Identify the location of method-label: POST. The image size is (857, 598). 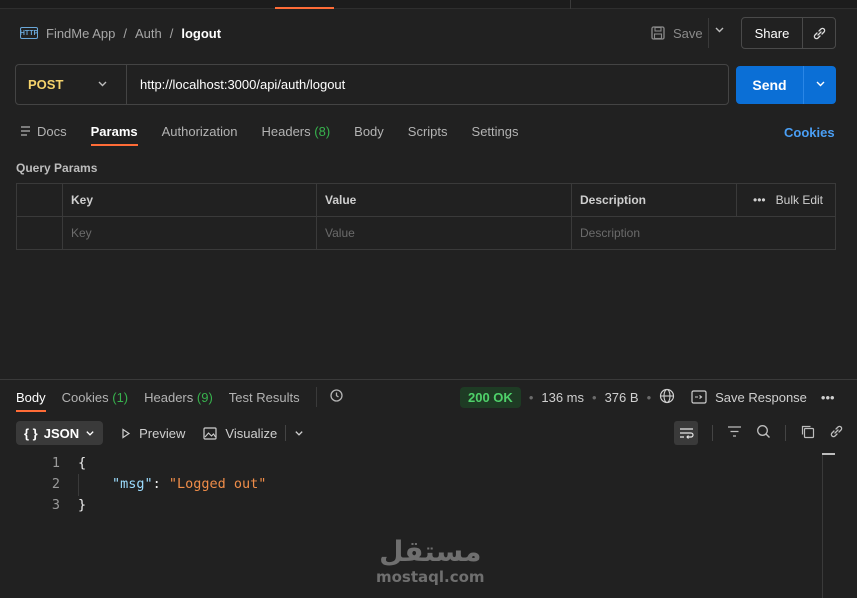
(46, 84).